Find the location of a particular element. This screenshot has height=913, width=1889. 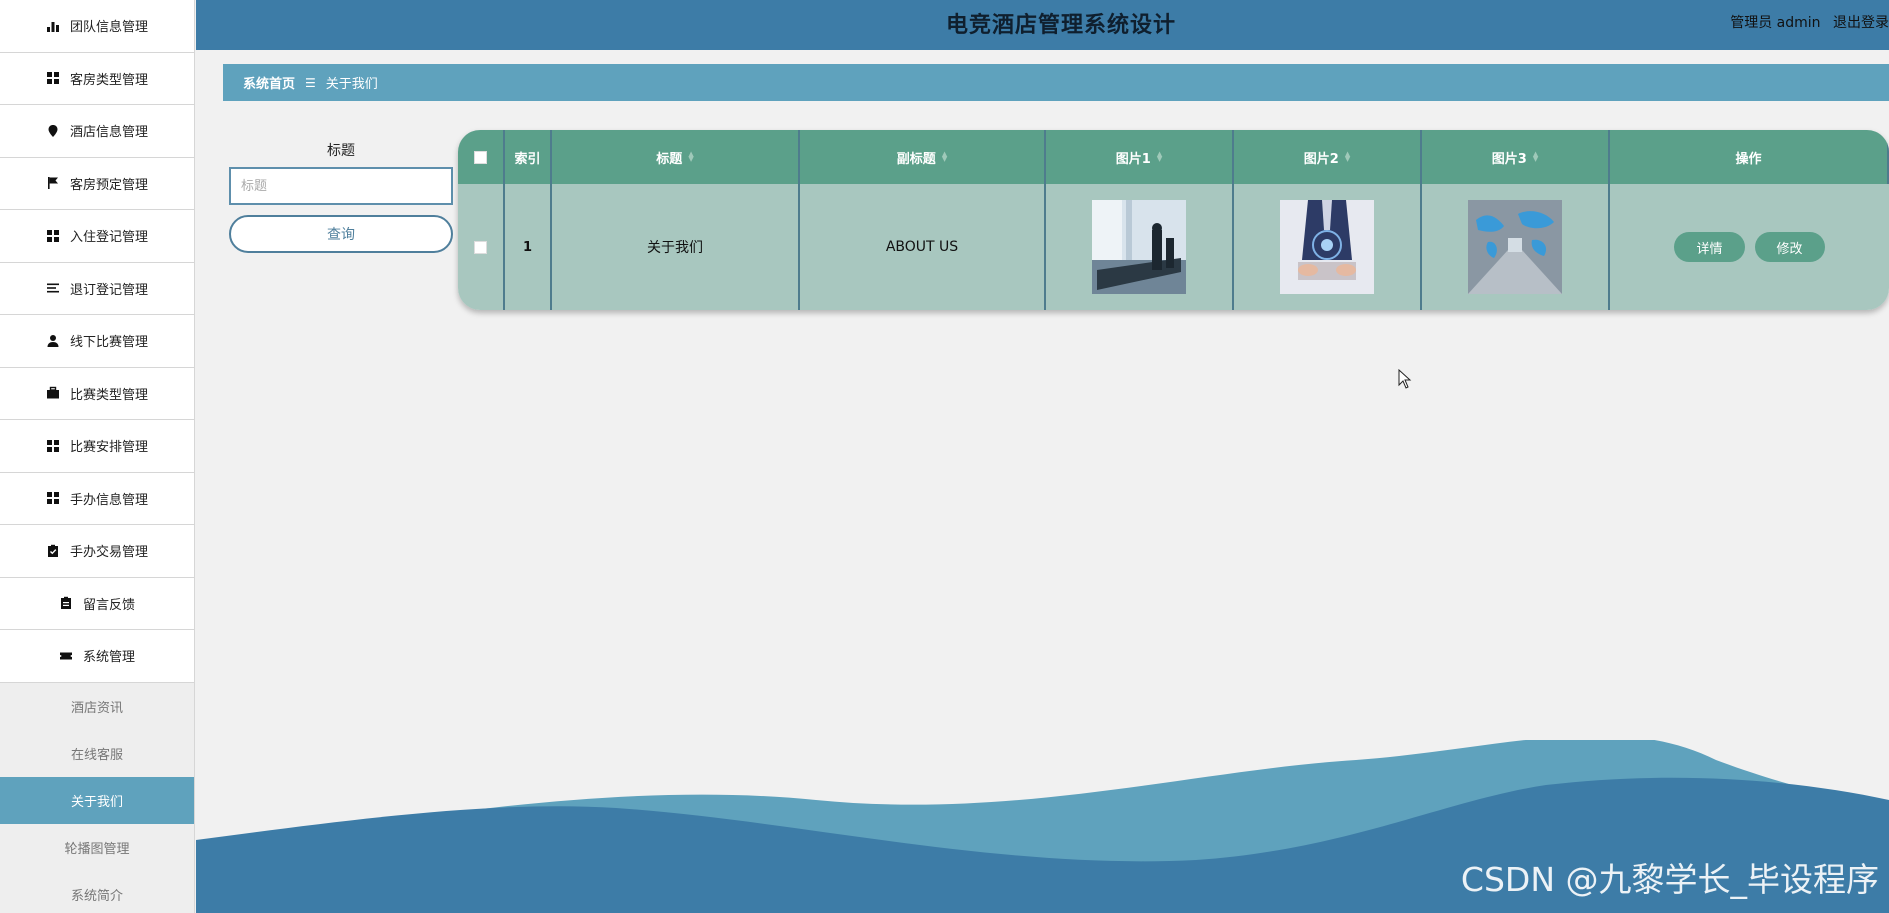

row-image3-cell is located at coordinates (1516, 247).